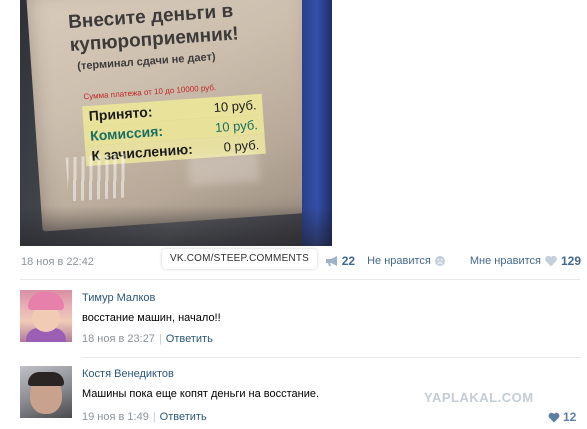 The height and width of the screenshot is (429, 587). I want to click on post-date: 18 ноя в 22:42, so click(57, 262).